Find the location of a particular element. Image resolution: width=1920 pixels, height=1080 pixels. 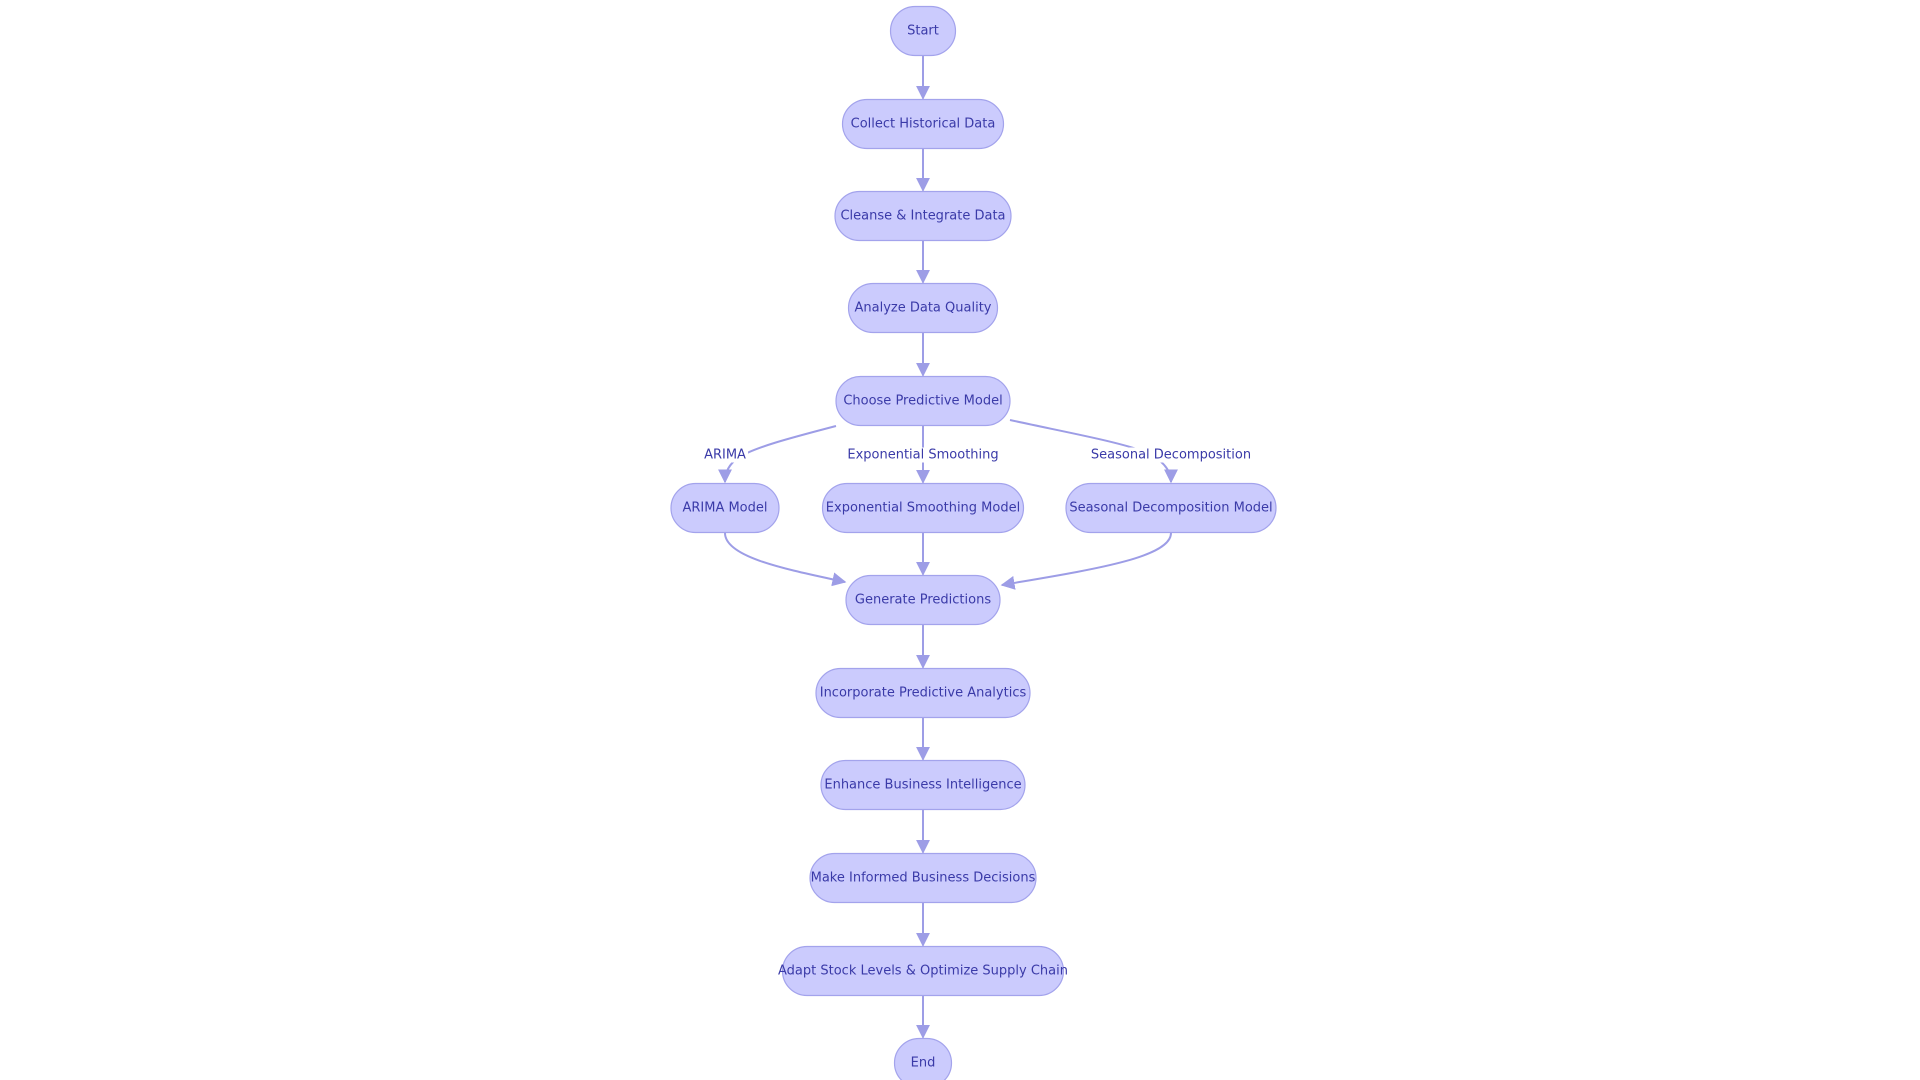

node-start: Start is located at coordinates (923, 31).